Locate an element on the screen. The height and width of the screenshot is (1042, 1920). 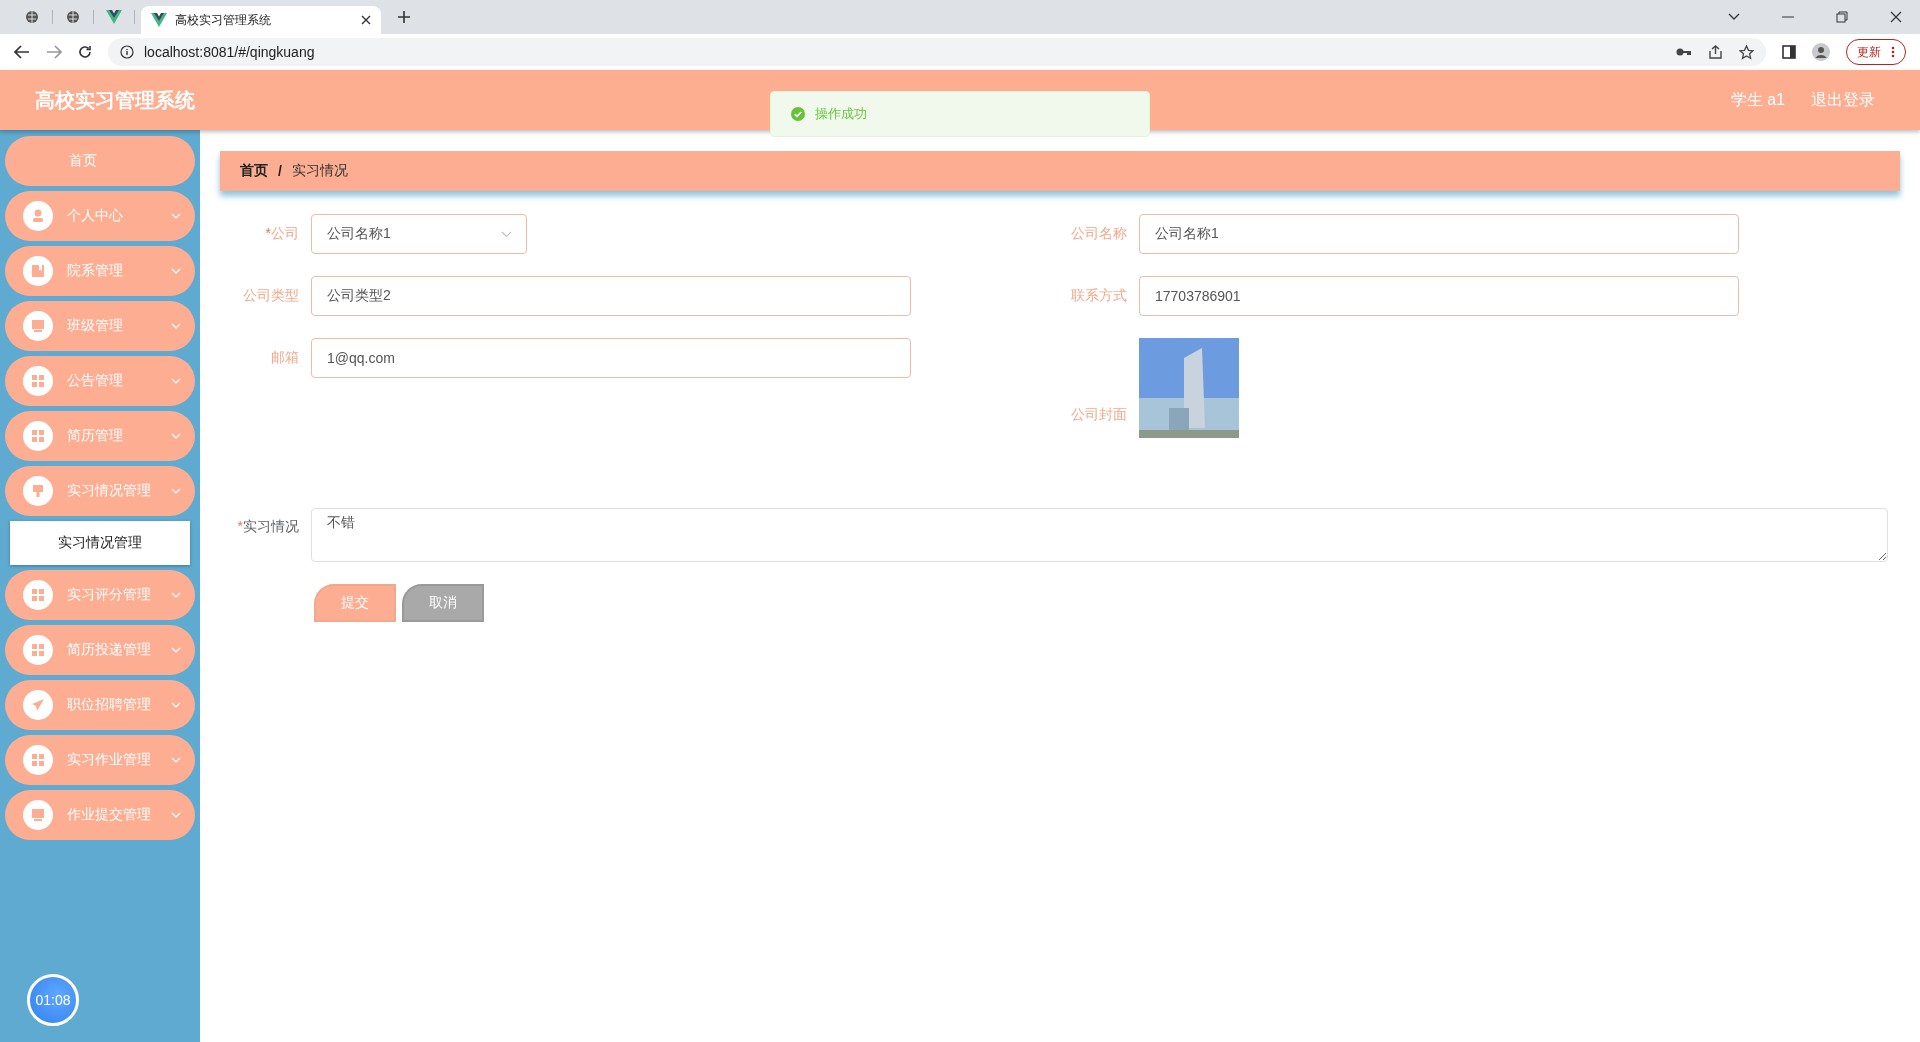
menu-item: 首页 is located at coordinates (100, 161).